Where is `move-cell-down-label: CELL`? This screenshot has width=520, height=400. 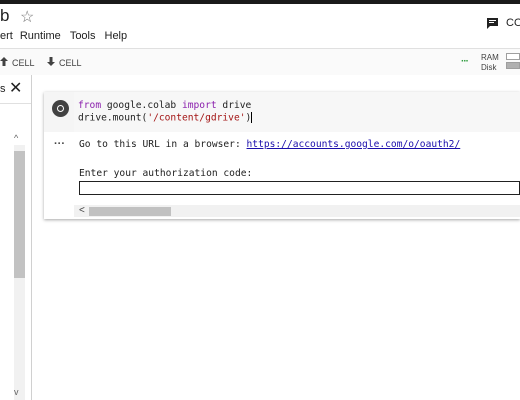 move-cell-down-label: CELL is located at coordinates (70, 62).